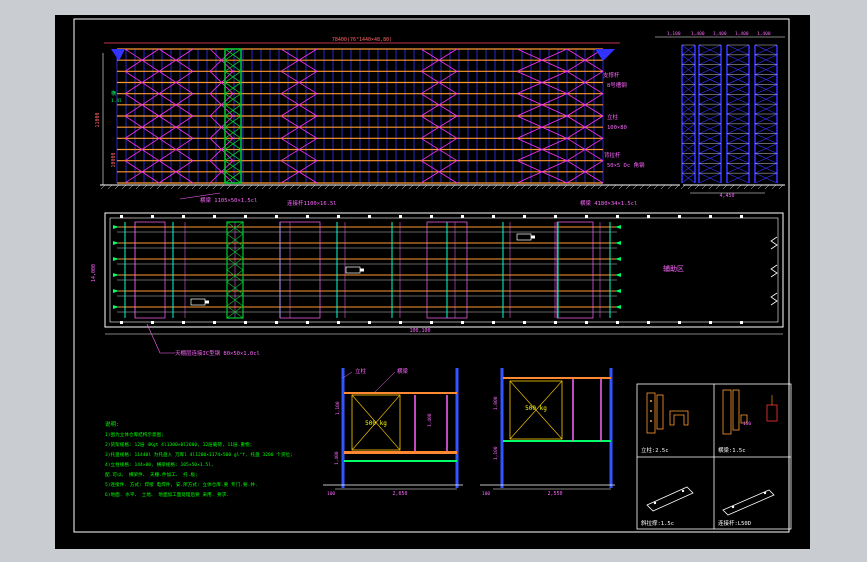  Describe the element at coordinates (362, 40) in the screenshot. I see `top-dimension-text: 78400(76°1440×48,80)` at that location.